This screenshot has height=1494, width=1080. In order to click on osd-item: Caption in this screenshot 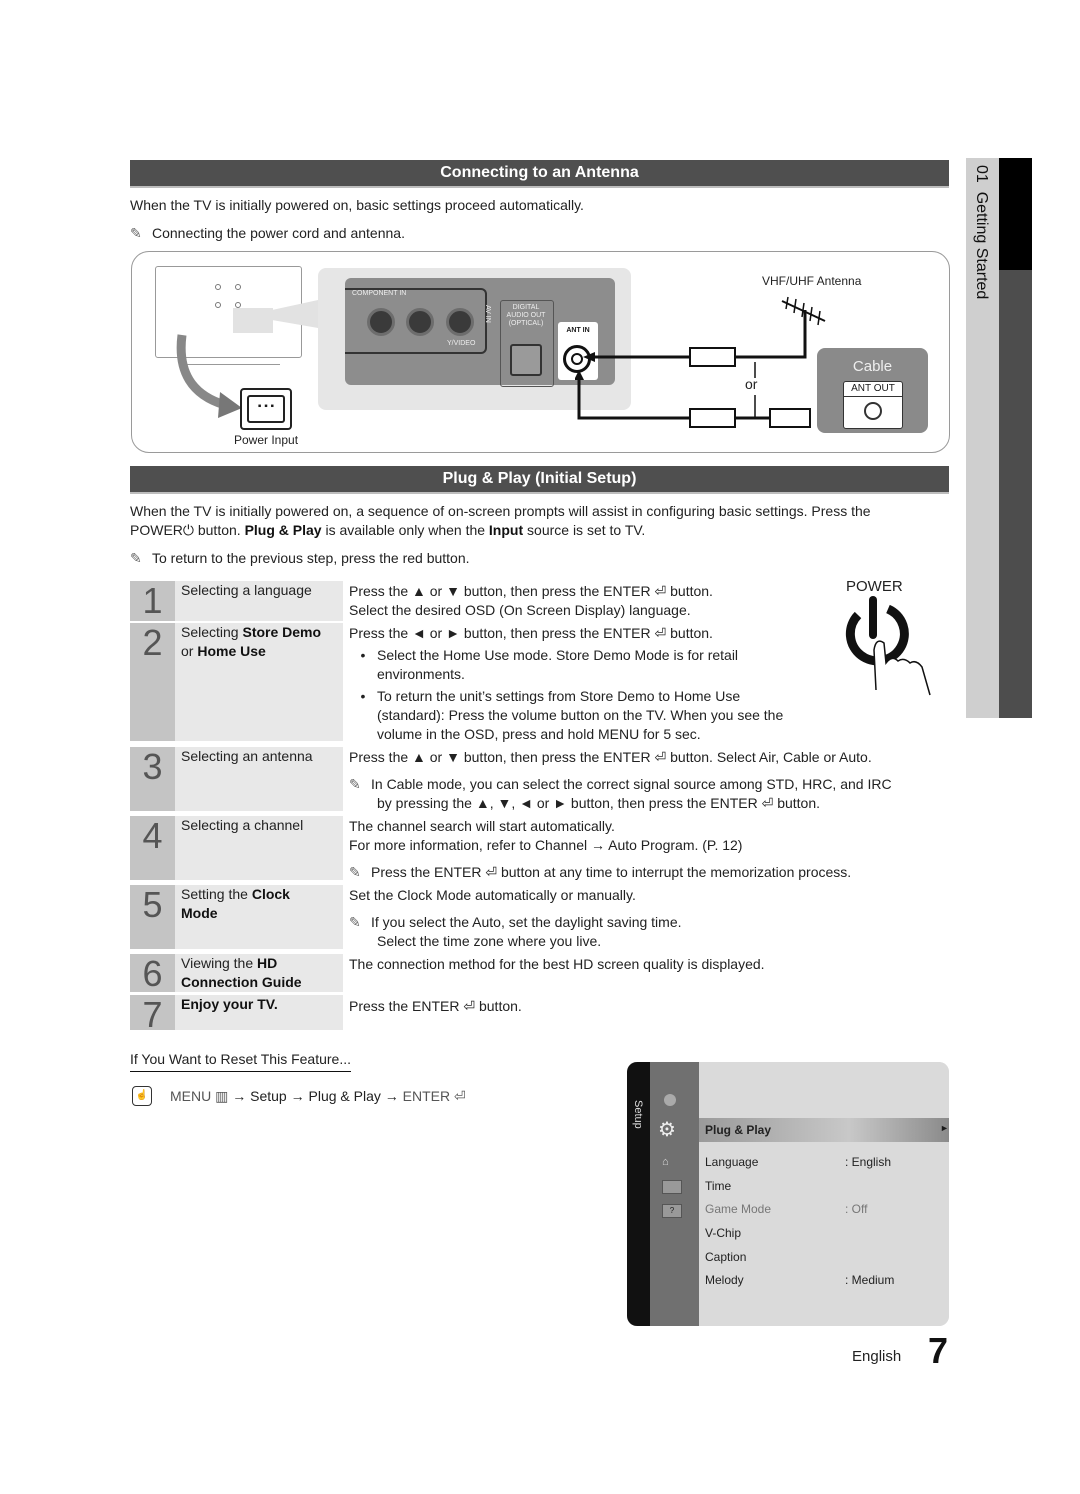, I will do `click(725, 1257)`.